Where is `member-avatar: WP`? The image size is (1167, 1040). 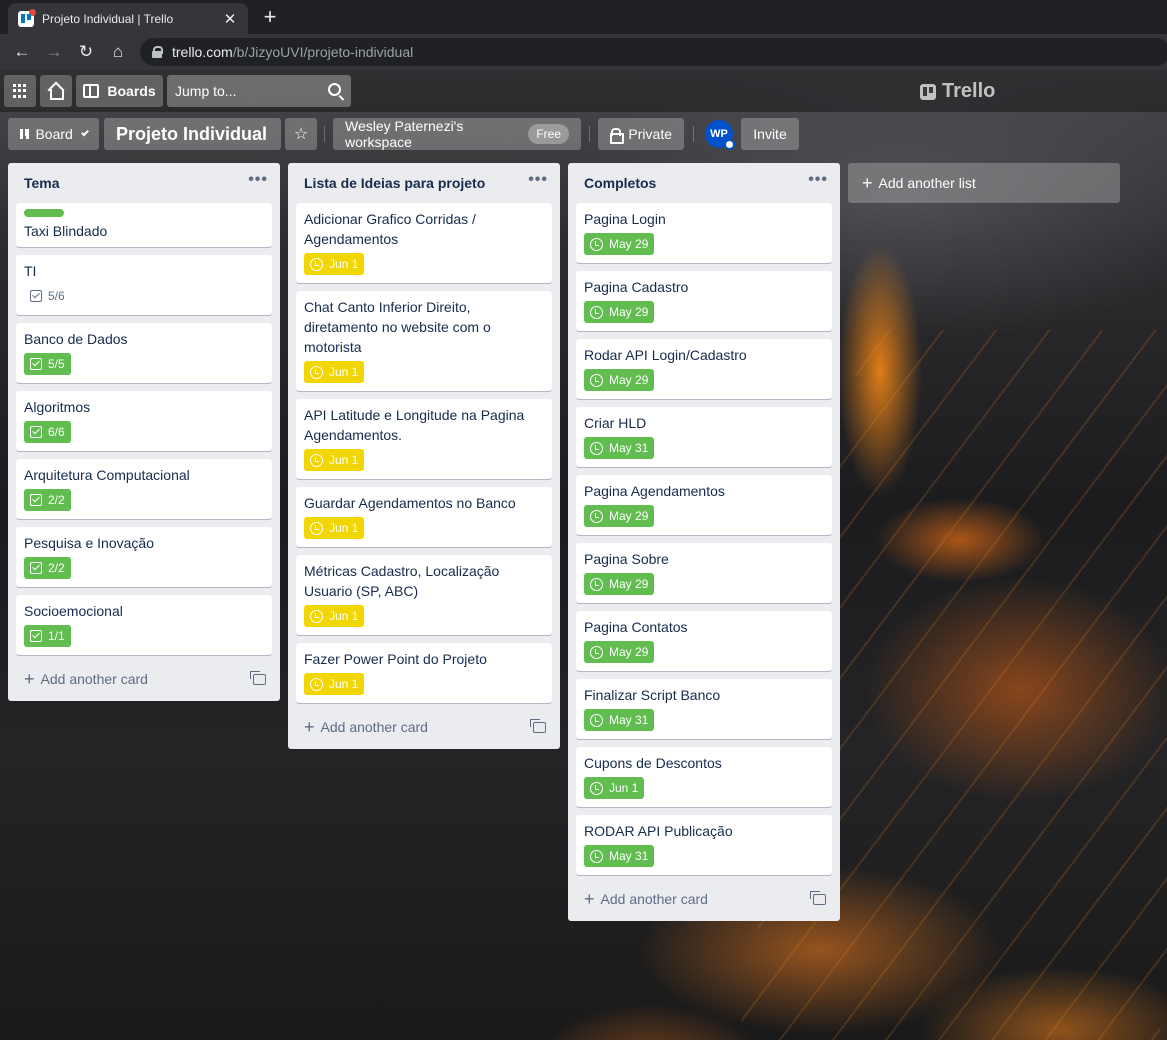 member-avatar: WP is located at coordinates (720, 135).